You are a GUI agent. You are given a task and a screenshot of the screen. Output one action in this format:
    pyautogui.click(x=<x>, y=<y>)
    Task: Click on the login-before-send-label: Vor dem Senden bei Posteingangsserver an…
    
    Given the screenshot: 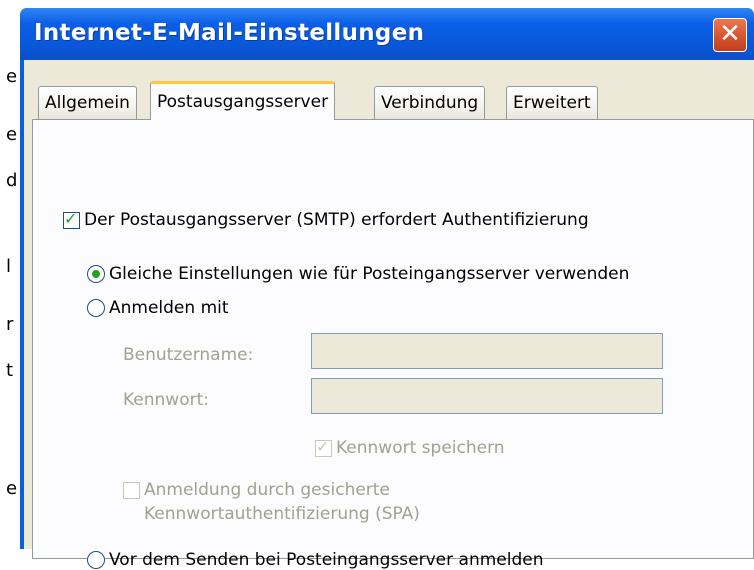 What is the action you would take?
    pyautogui.click(x=326, y=560)
    